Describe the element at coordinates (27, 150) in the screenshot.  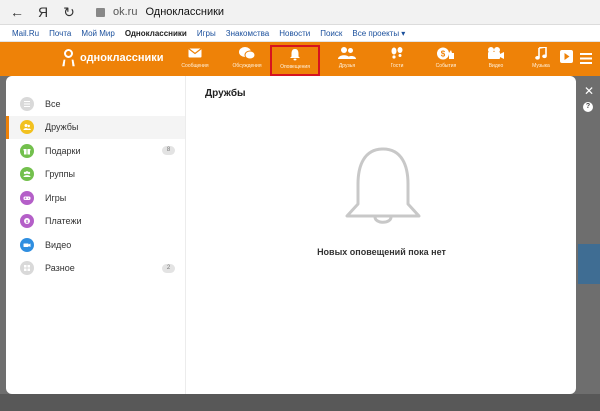
I see `gift-icon` at that location.